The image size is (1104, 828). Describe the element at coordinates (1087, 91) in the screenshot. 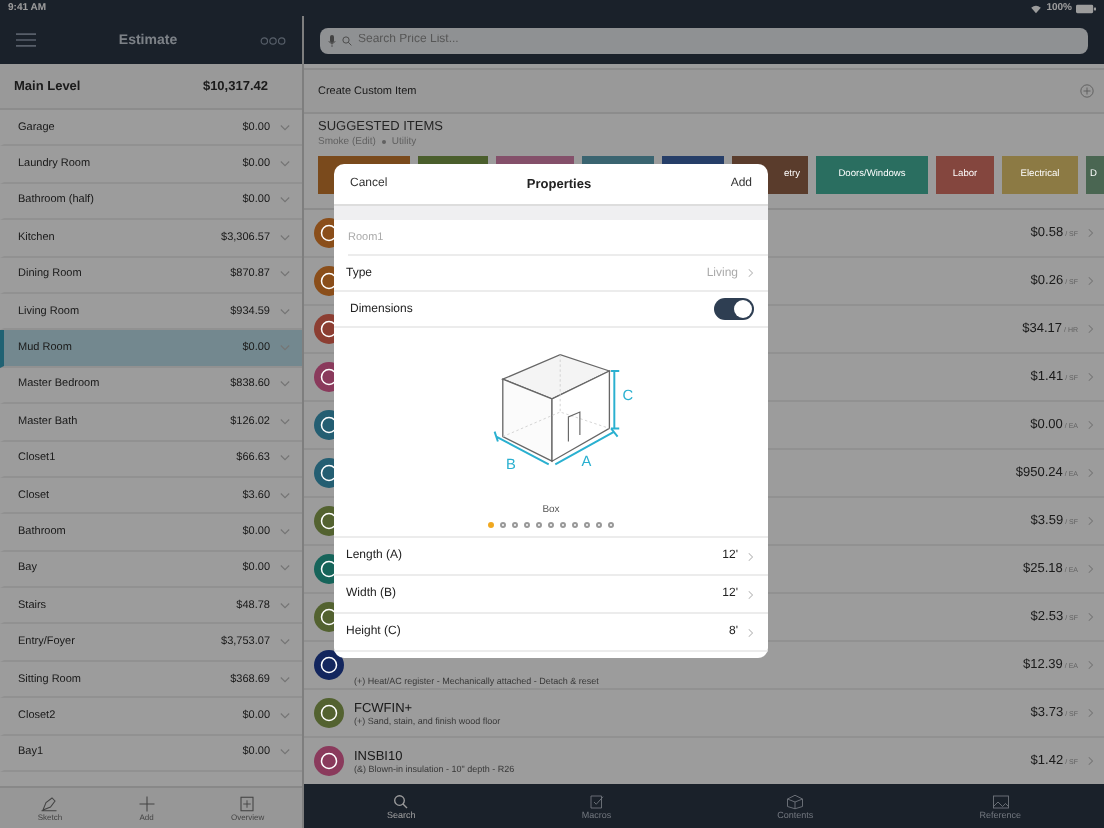

I see `add-circle-icon` at that location.